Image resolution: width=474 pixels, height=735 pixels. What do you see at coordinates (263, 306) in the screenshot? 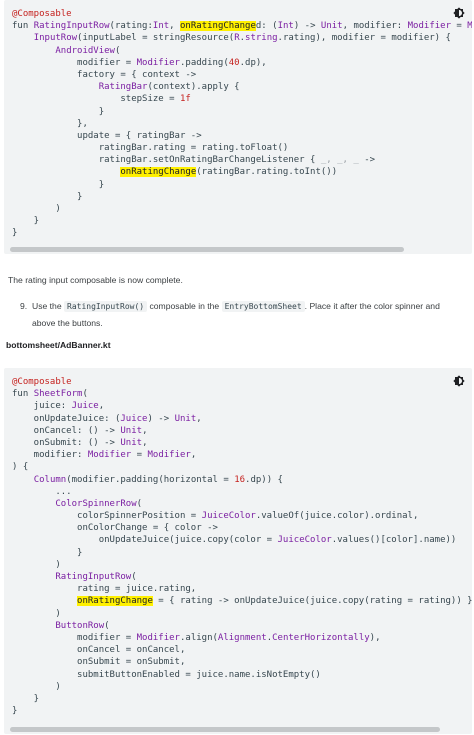
I see `code-chip-entry-bottom-sheet: EntryBottomSheet` at bounding box center [263, 306].